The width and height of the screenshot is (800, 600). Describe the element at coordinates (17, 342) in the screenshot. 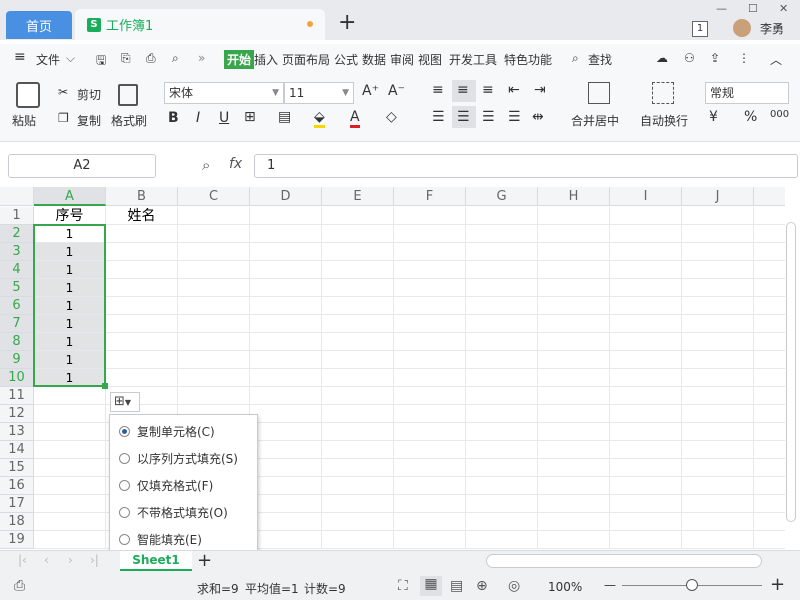

I see `row-header: 8` at that location.